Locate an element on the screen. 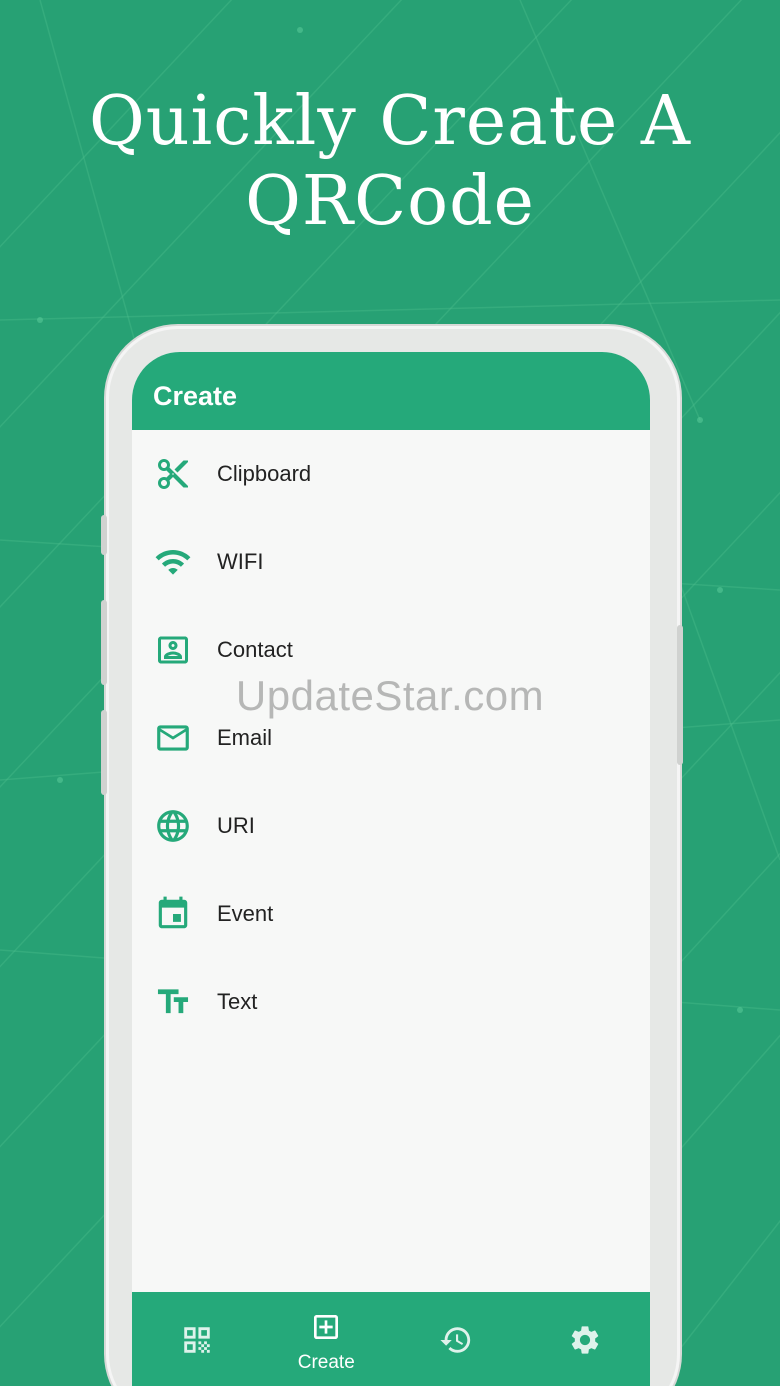  calendar-icon is located at coordinates (173, 914).